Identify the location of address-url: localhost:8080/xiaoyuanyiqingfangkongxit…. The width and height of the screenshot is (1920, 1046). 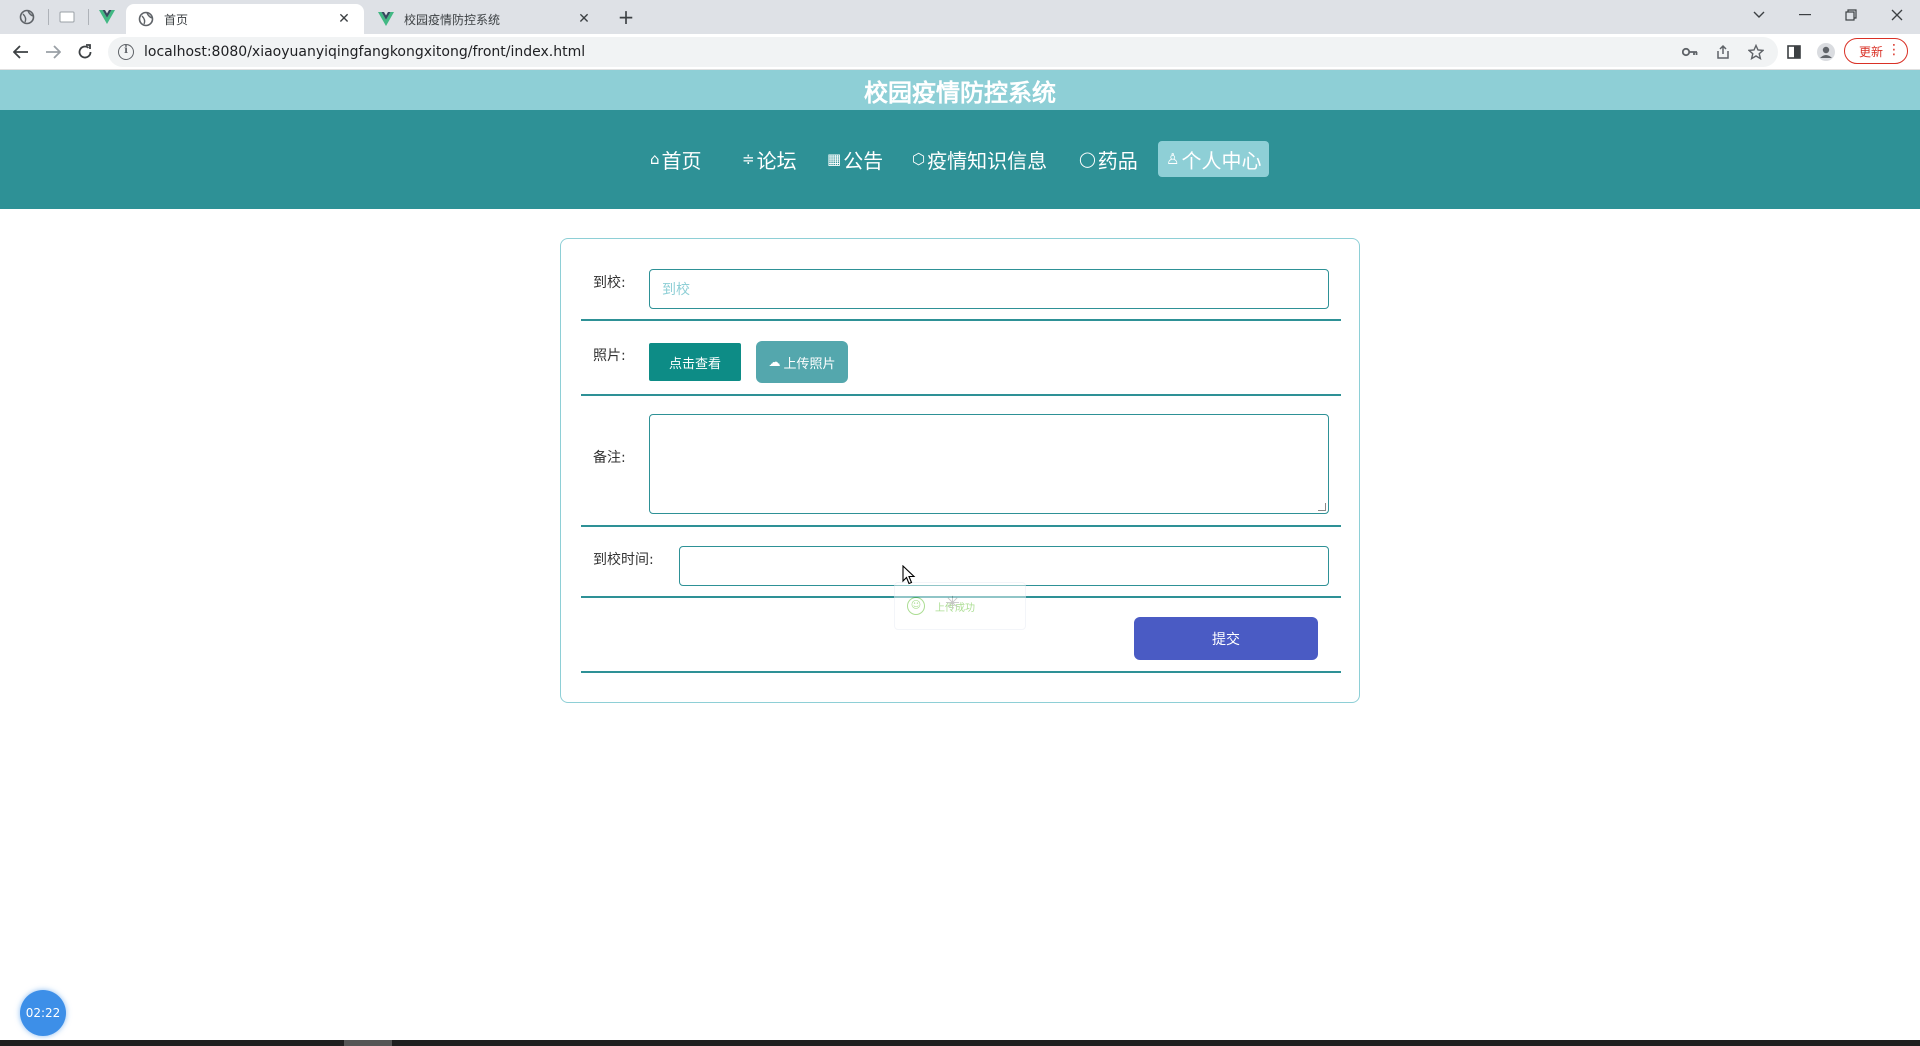
(365, 52).